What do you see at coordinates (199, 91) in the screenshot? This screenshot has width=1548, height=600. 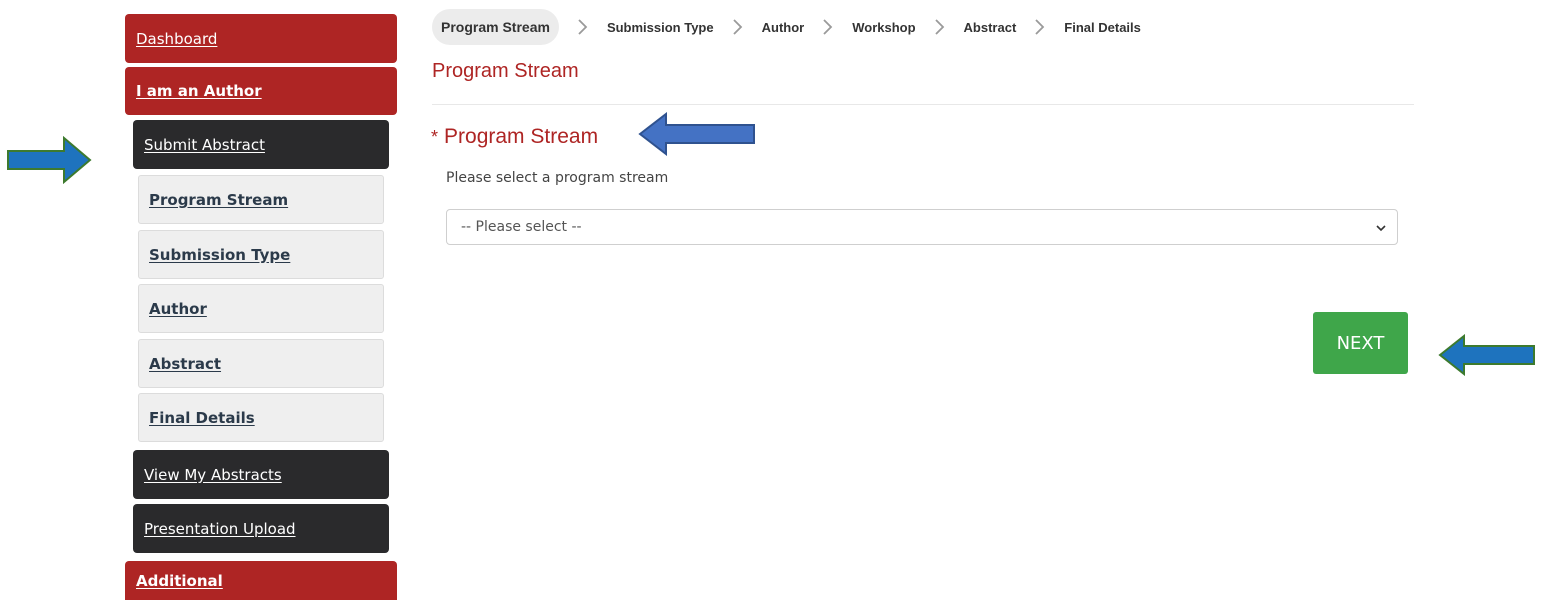 I see `sidebar-item-label: I am an Author` at bounding box center [199, 91].